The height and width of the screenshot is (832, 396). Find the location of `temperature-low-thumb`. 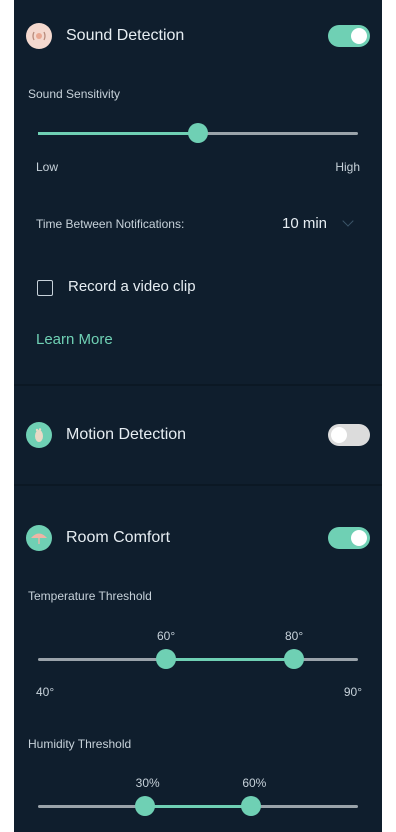

temperature-low-thumb is located at coordinates (166, 659).